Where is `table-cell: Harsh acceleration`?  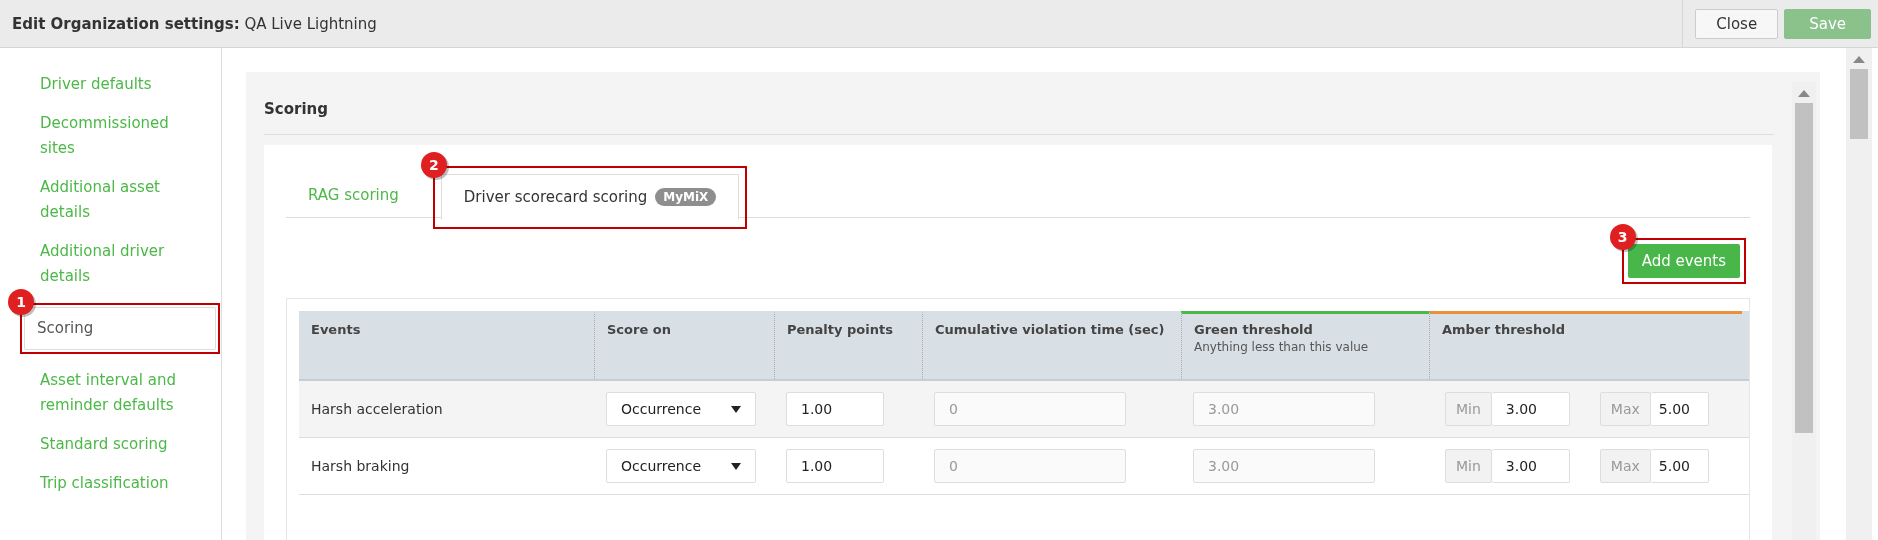
table-cell: Harsh acceleration is located at coordinates (377, 409).